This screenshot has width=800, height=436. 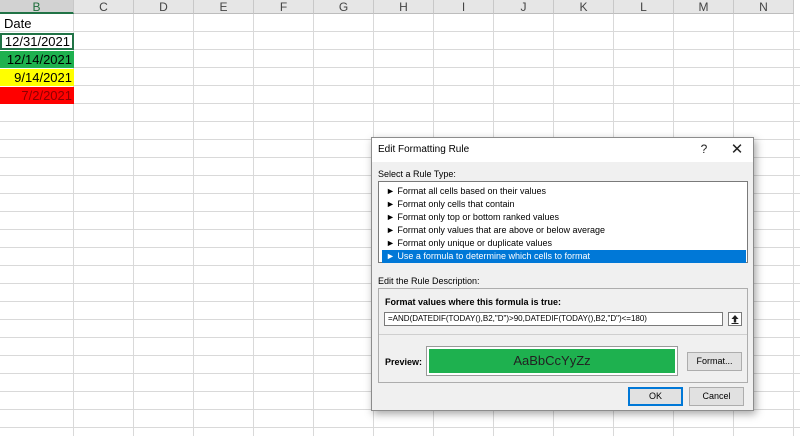 What do you see at coordinates (37, 59) in the screenshot?
I see `date-cell: 12/14/2021` at bounding box center [37, 59].